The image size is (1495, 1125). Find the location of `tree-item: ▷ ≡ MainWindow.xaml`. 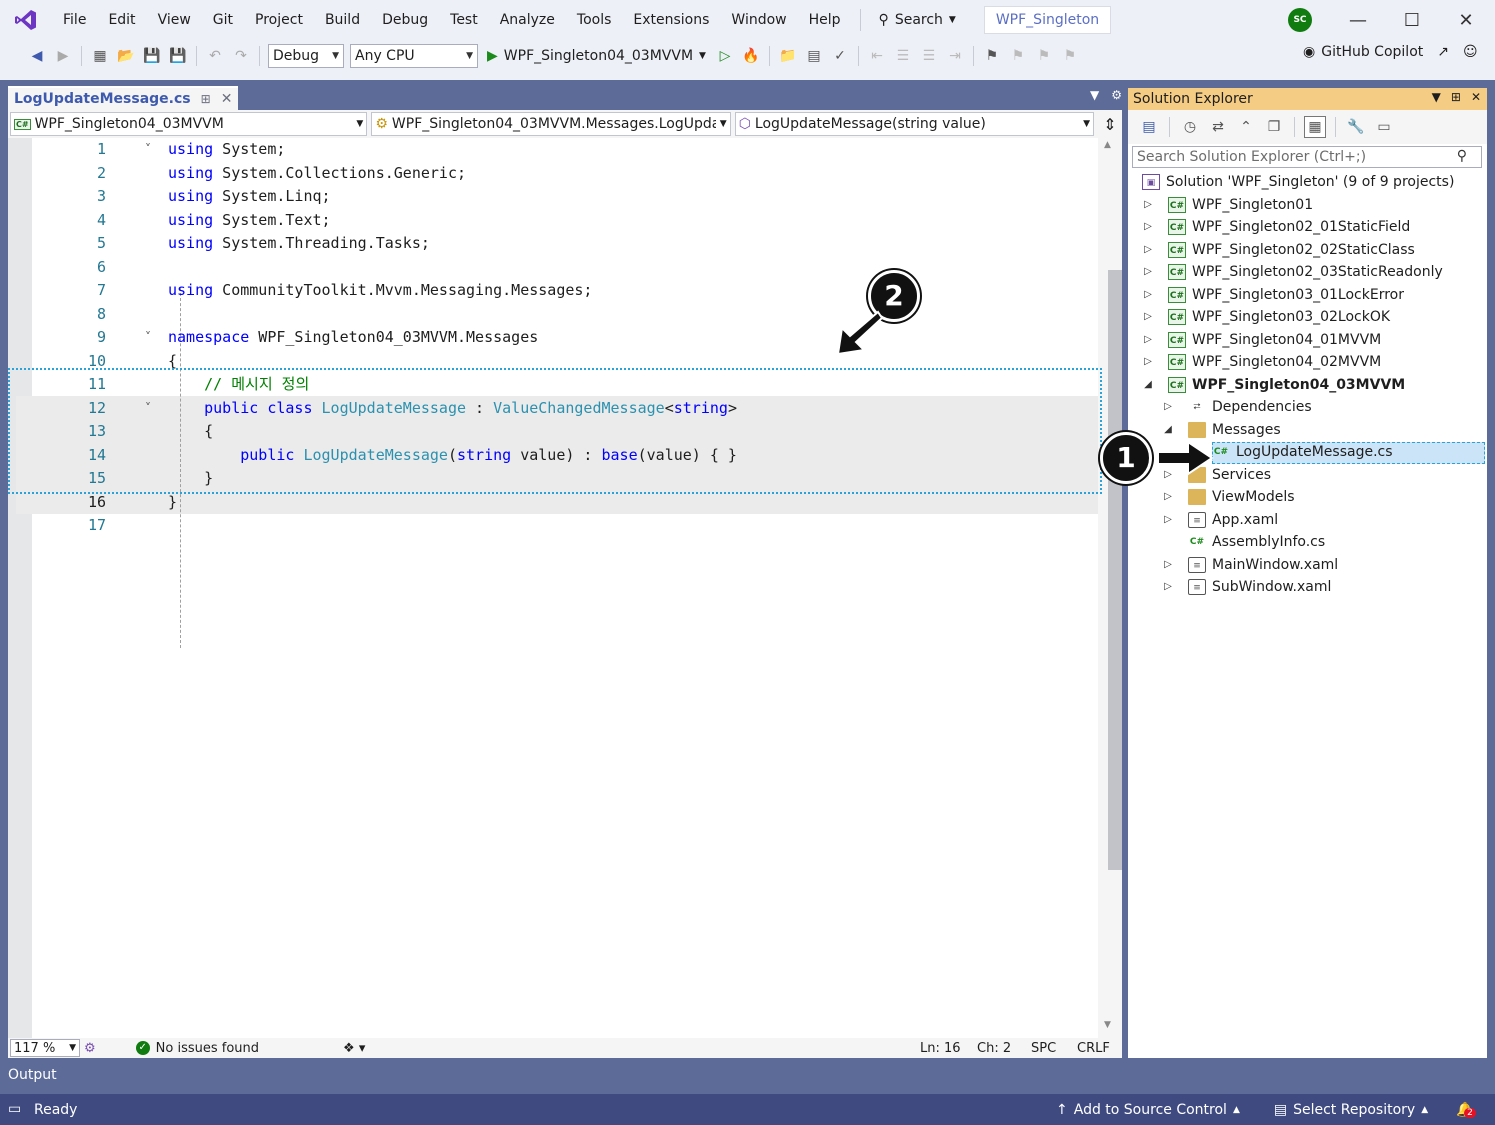

tree-item: ▷ ≡ MainWindow.xaml is located at coordinates (1307, 565).